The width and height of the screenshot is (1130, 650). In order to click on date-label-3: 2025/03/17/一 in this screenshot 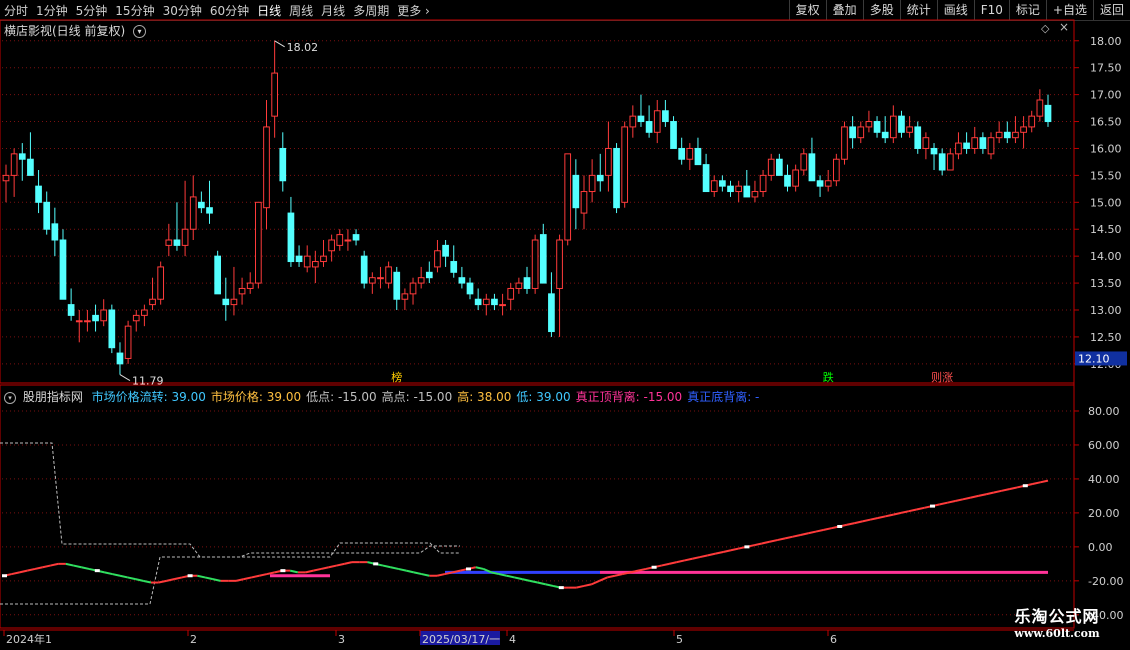, I will do `click(461, 639)`.